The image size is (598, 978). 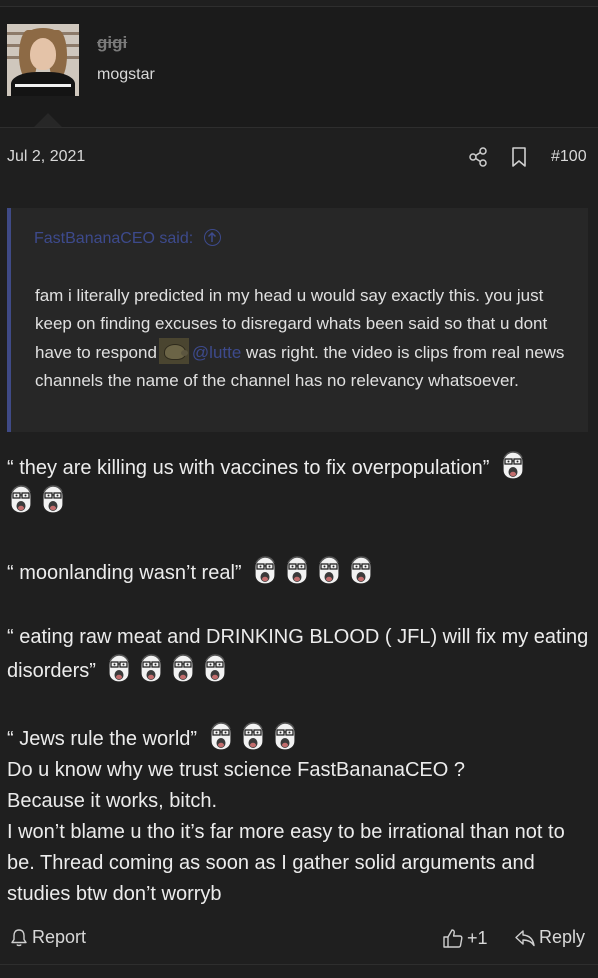 What do you see at coordinates (48, 120) in the screenshot?
I see `user-caret` at bounding box center [48, 120].